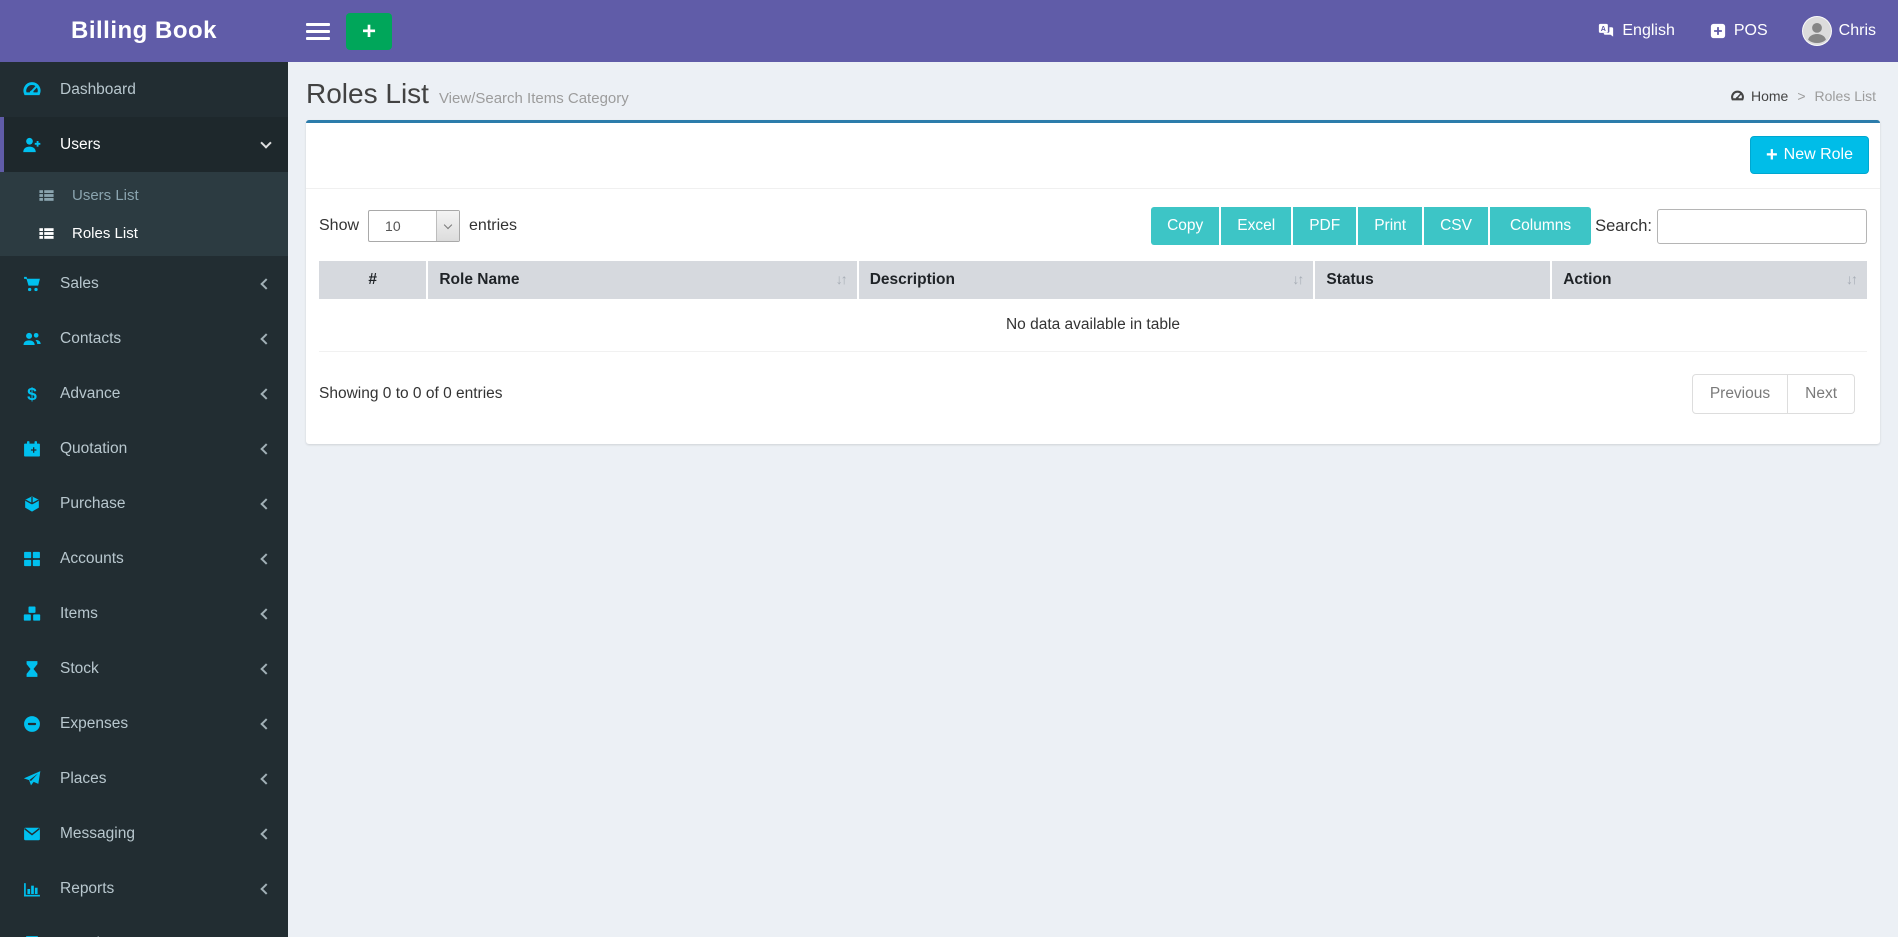 The width and height of the screenshot is (1898, 937). Describe the element at coordinates (643, 280) in the screenshot. I see `column-header-role-name: ↓↑ Role Name` at that location.